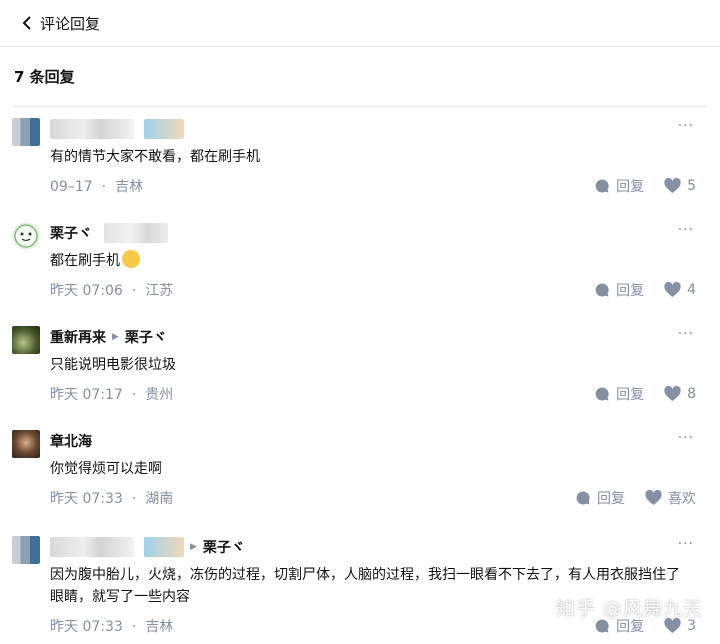 The image size is (720, 644). Describe the element at coordinates (106, 469) in the screenshot. I see `comment-text: 你觉得烦可以走啊` at that location.